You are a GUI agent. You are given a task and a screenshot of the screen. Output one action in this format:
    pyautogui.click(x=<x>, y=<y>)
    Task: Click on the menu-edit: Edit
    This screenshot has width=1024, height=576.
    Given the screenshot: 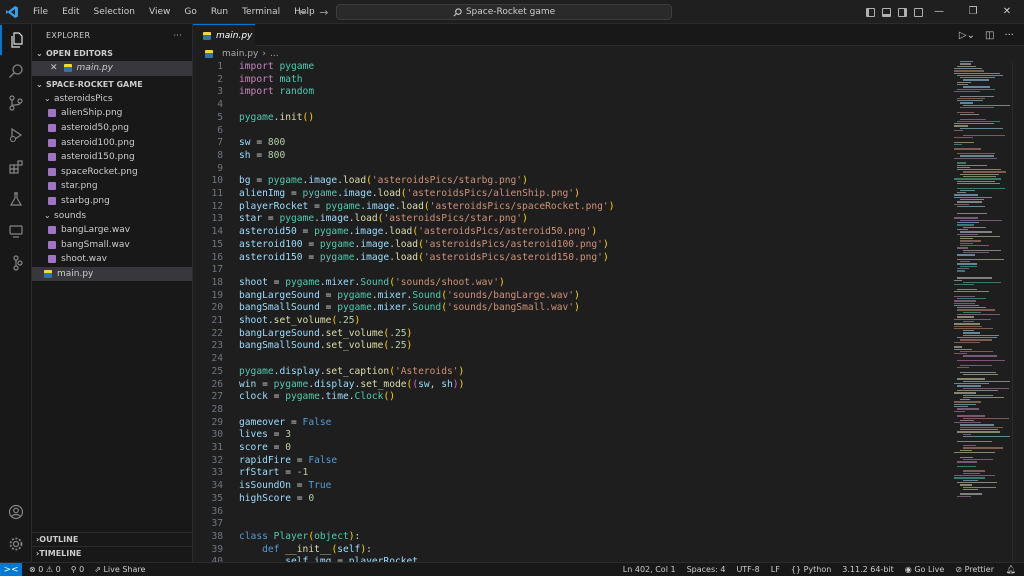 What is the action you would take?
    pyautogui.click(x=70, y=12)
    